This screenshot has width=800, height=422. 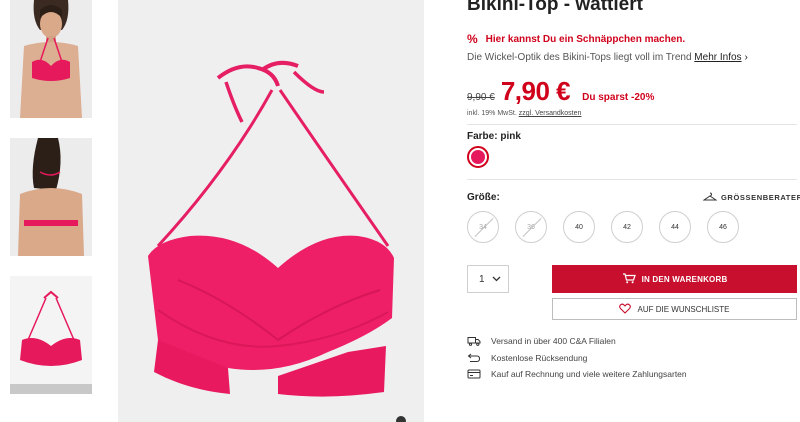 I want to click on percent-icon: %, so click(x=472, y=39).